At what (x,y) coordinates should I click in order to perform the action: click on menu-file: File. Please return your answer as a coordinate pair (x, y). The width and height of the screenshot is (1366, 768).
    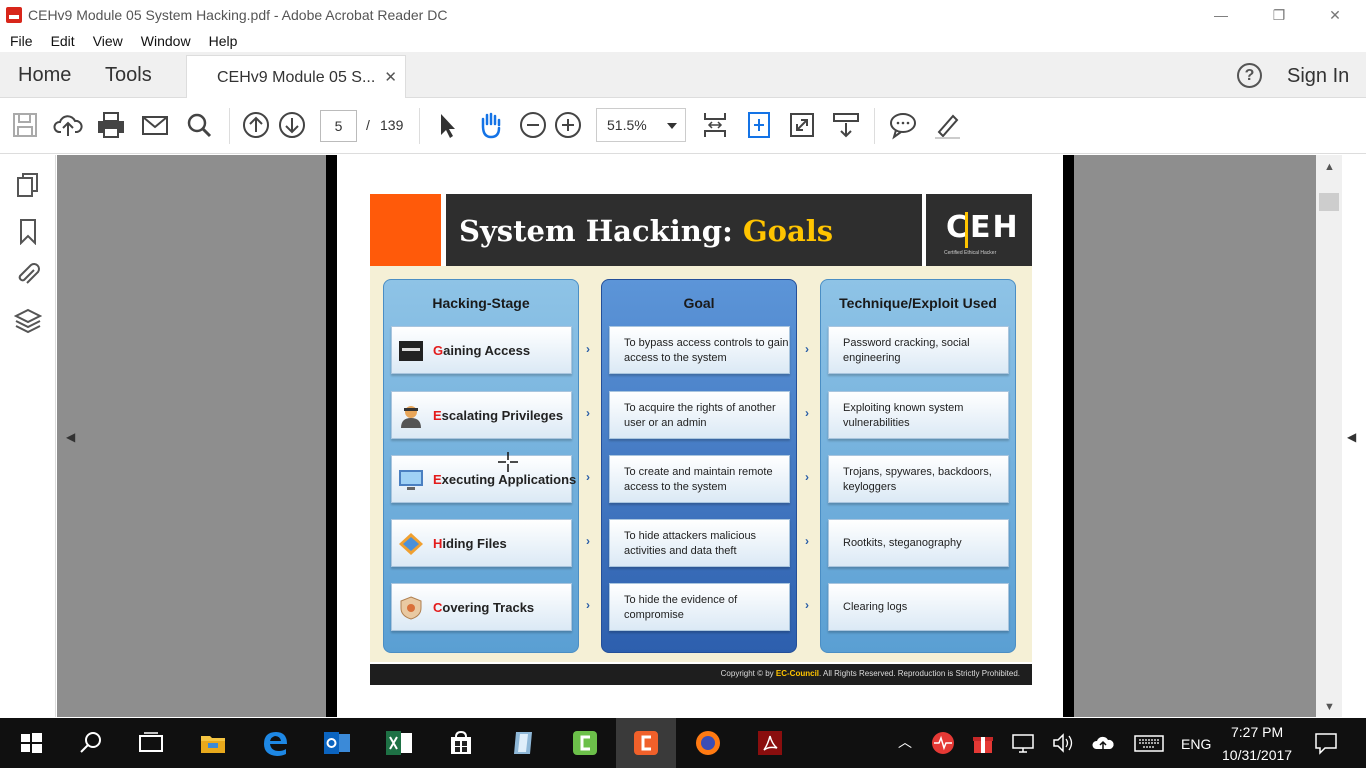
    Looking at the image, I should click on (21, 41).